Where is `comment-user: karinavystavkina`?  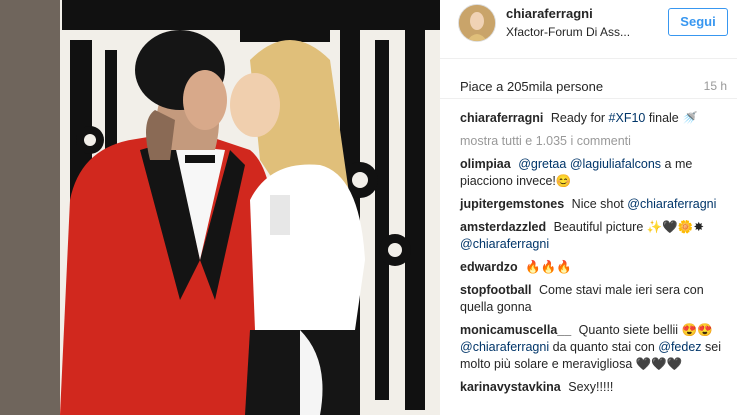
comment-user: karinavystavkina is located at coordinates (510, 387).